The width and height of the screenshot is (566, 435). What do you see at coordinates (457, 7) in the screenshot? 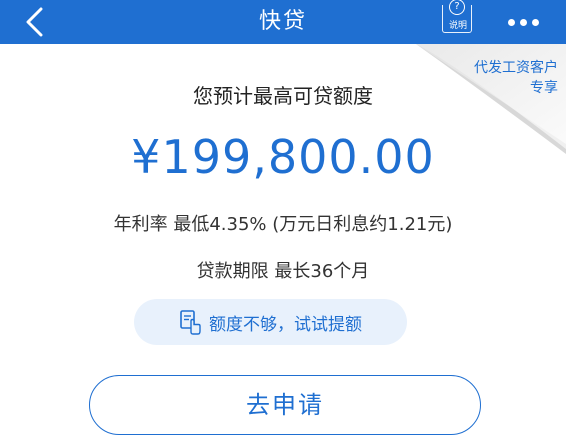
I see `help-symbol: ?` at bounding box center [457, 7].